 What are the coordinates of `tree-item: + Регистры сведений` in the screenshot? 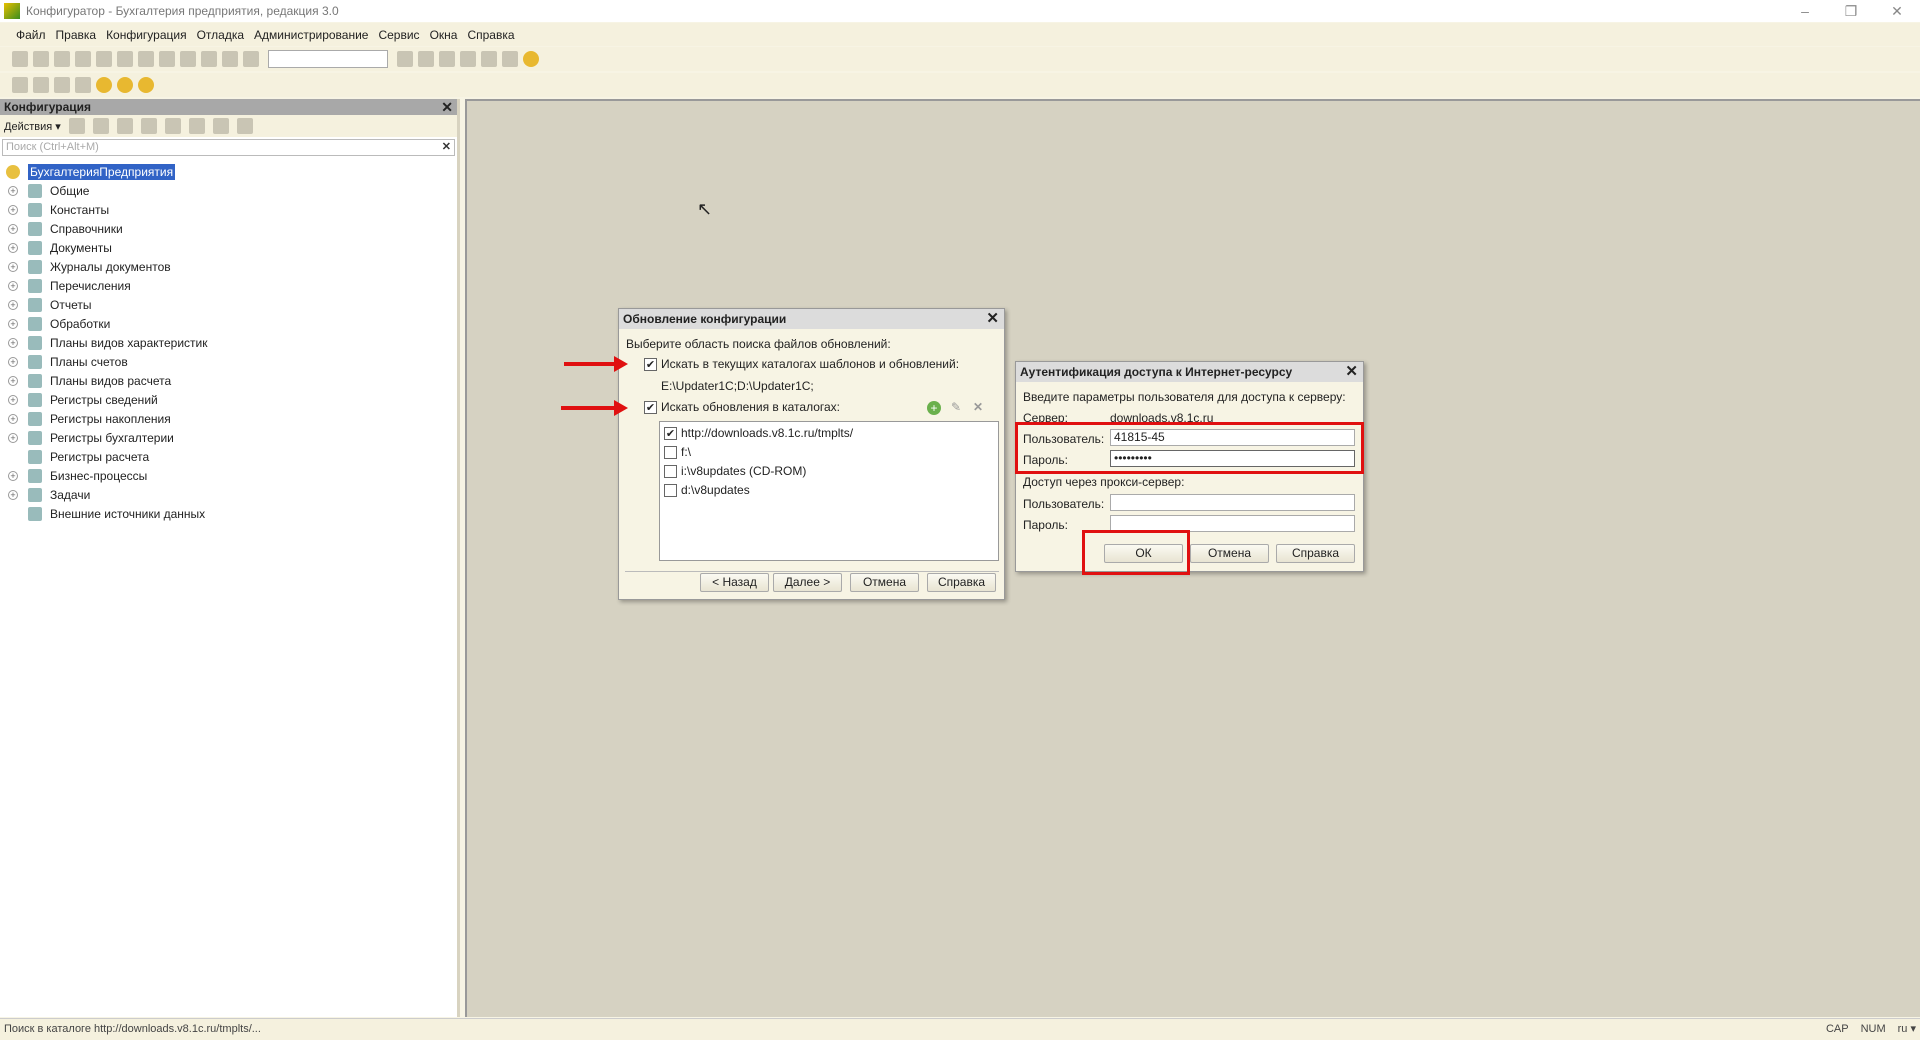 It's located at (228, 399).